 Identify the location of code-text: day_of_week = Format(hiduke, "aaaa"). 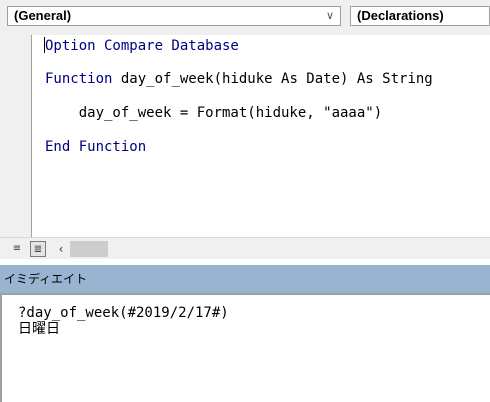
(214, 113).